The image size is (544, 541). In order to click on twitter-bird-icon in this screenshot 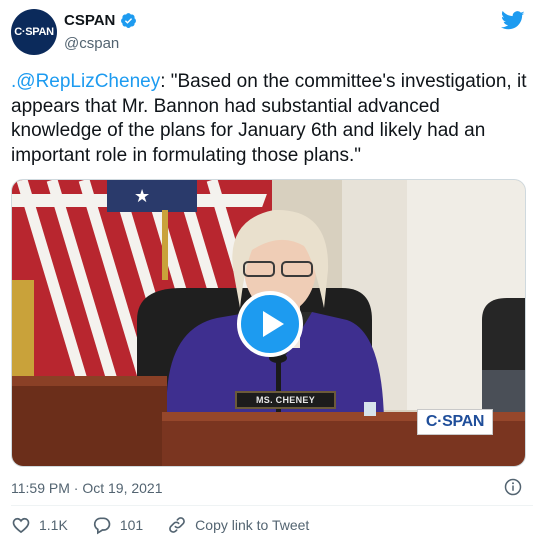, I will do `click(513, 21)`.